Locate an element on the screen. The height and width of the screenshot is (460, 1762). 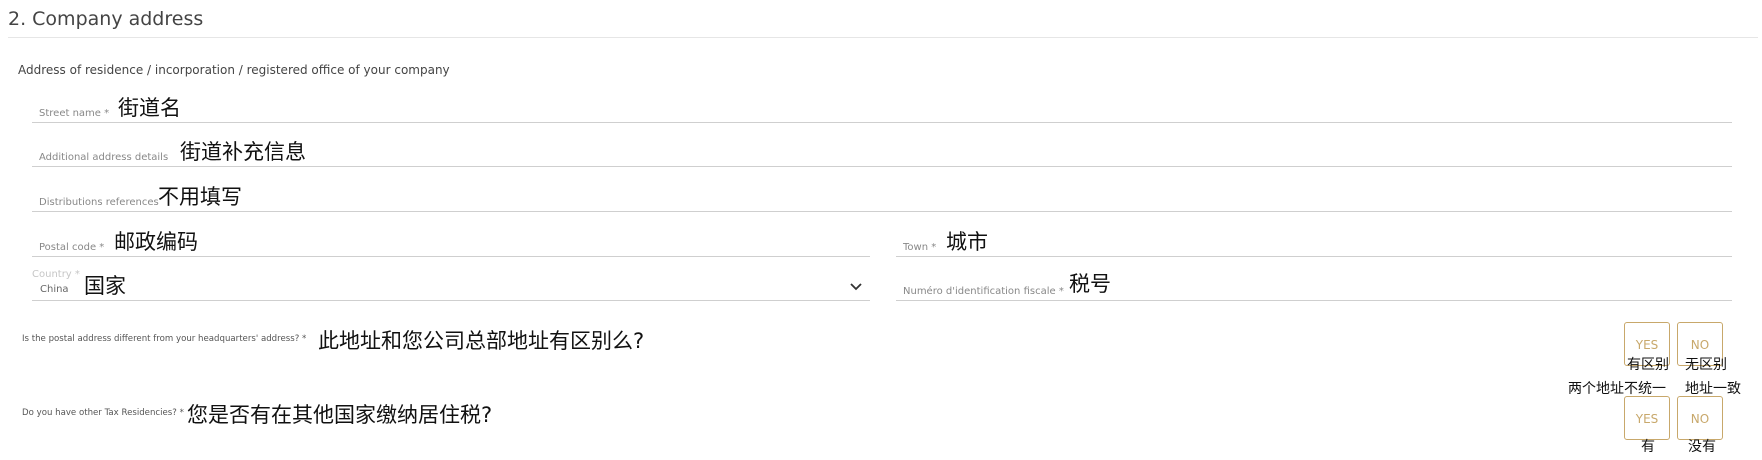
town-field: Town * 城市 is located at coordinates (1314, 241).